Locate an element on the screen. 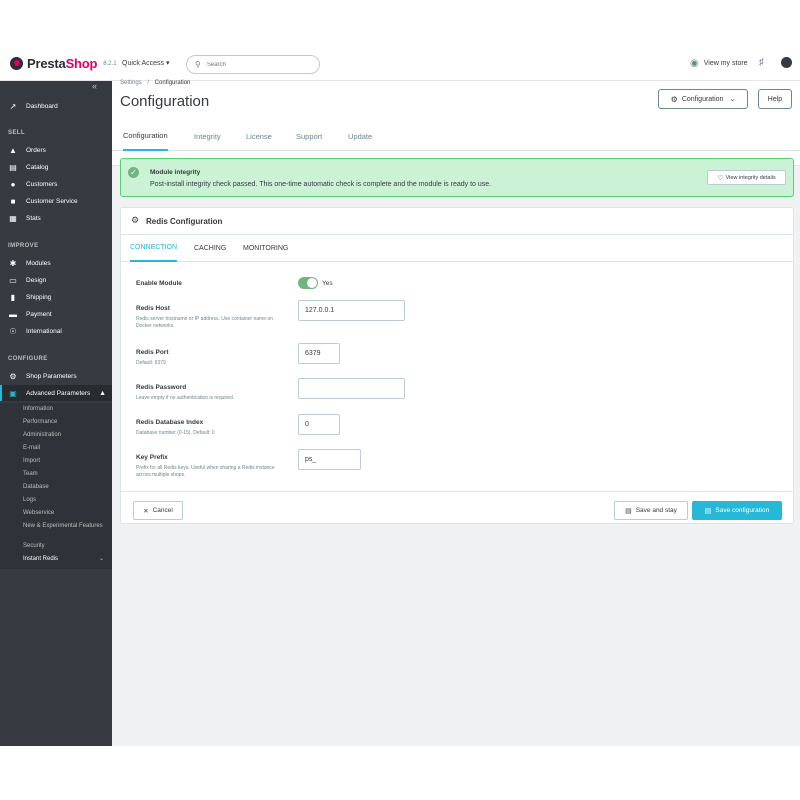 This screenshot has height=800, width=800. view-my-store-link: ◉ View my store is located at coordinates (719, 63).